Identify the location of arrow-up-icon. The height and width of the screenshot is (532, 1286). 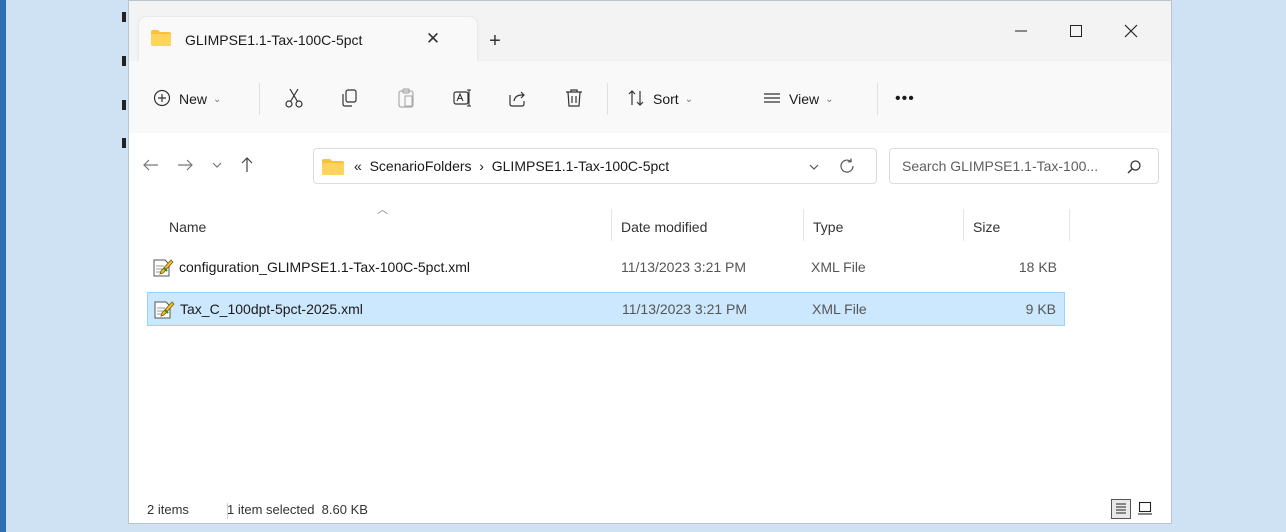
(247, 166).